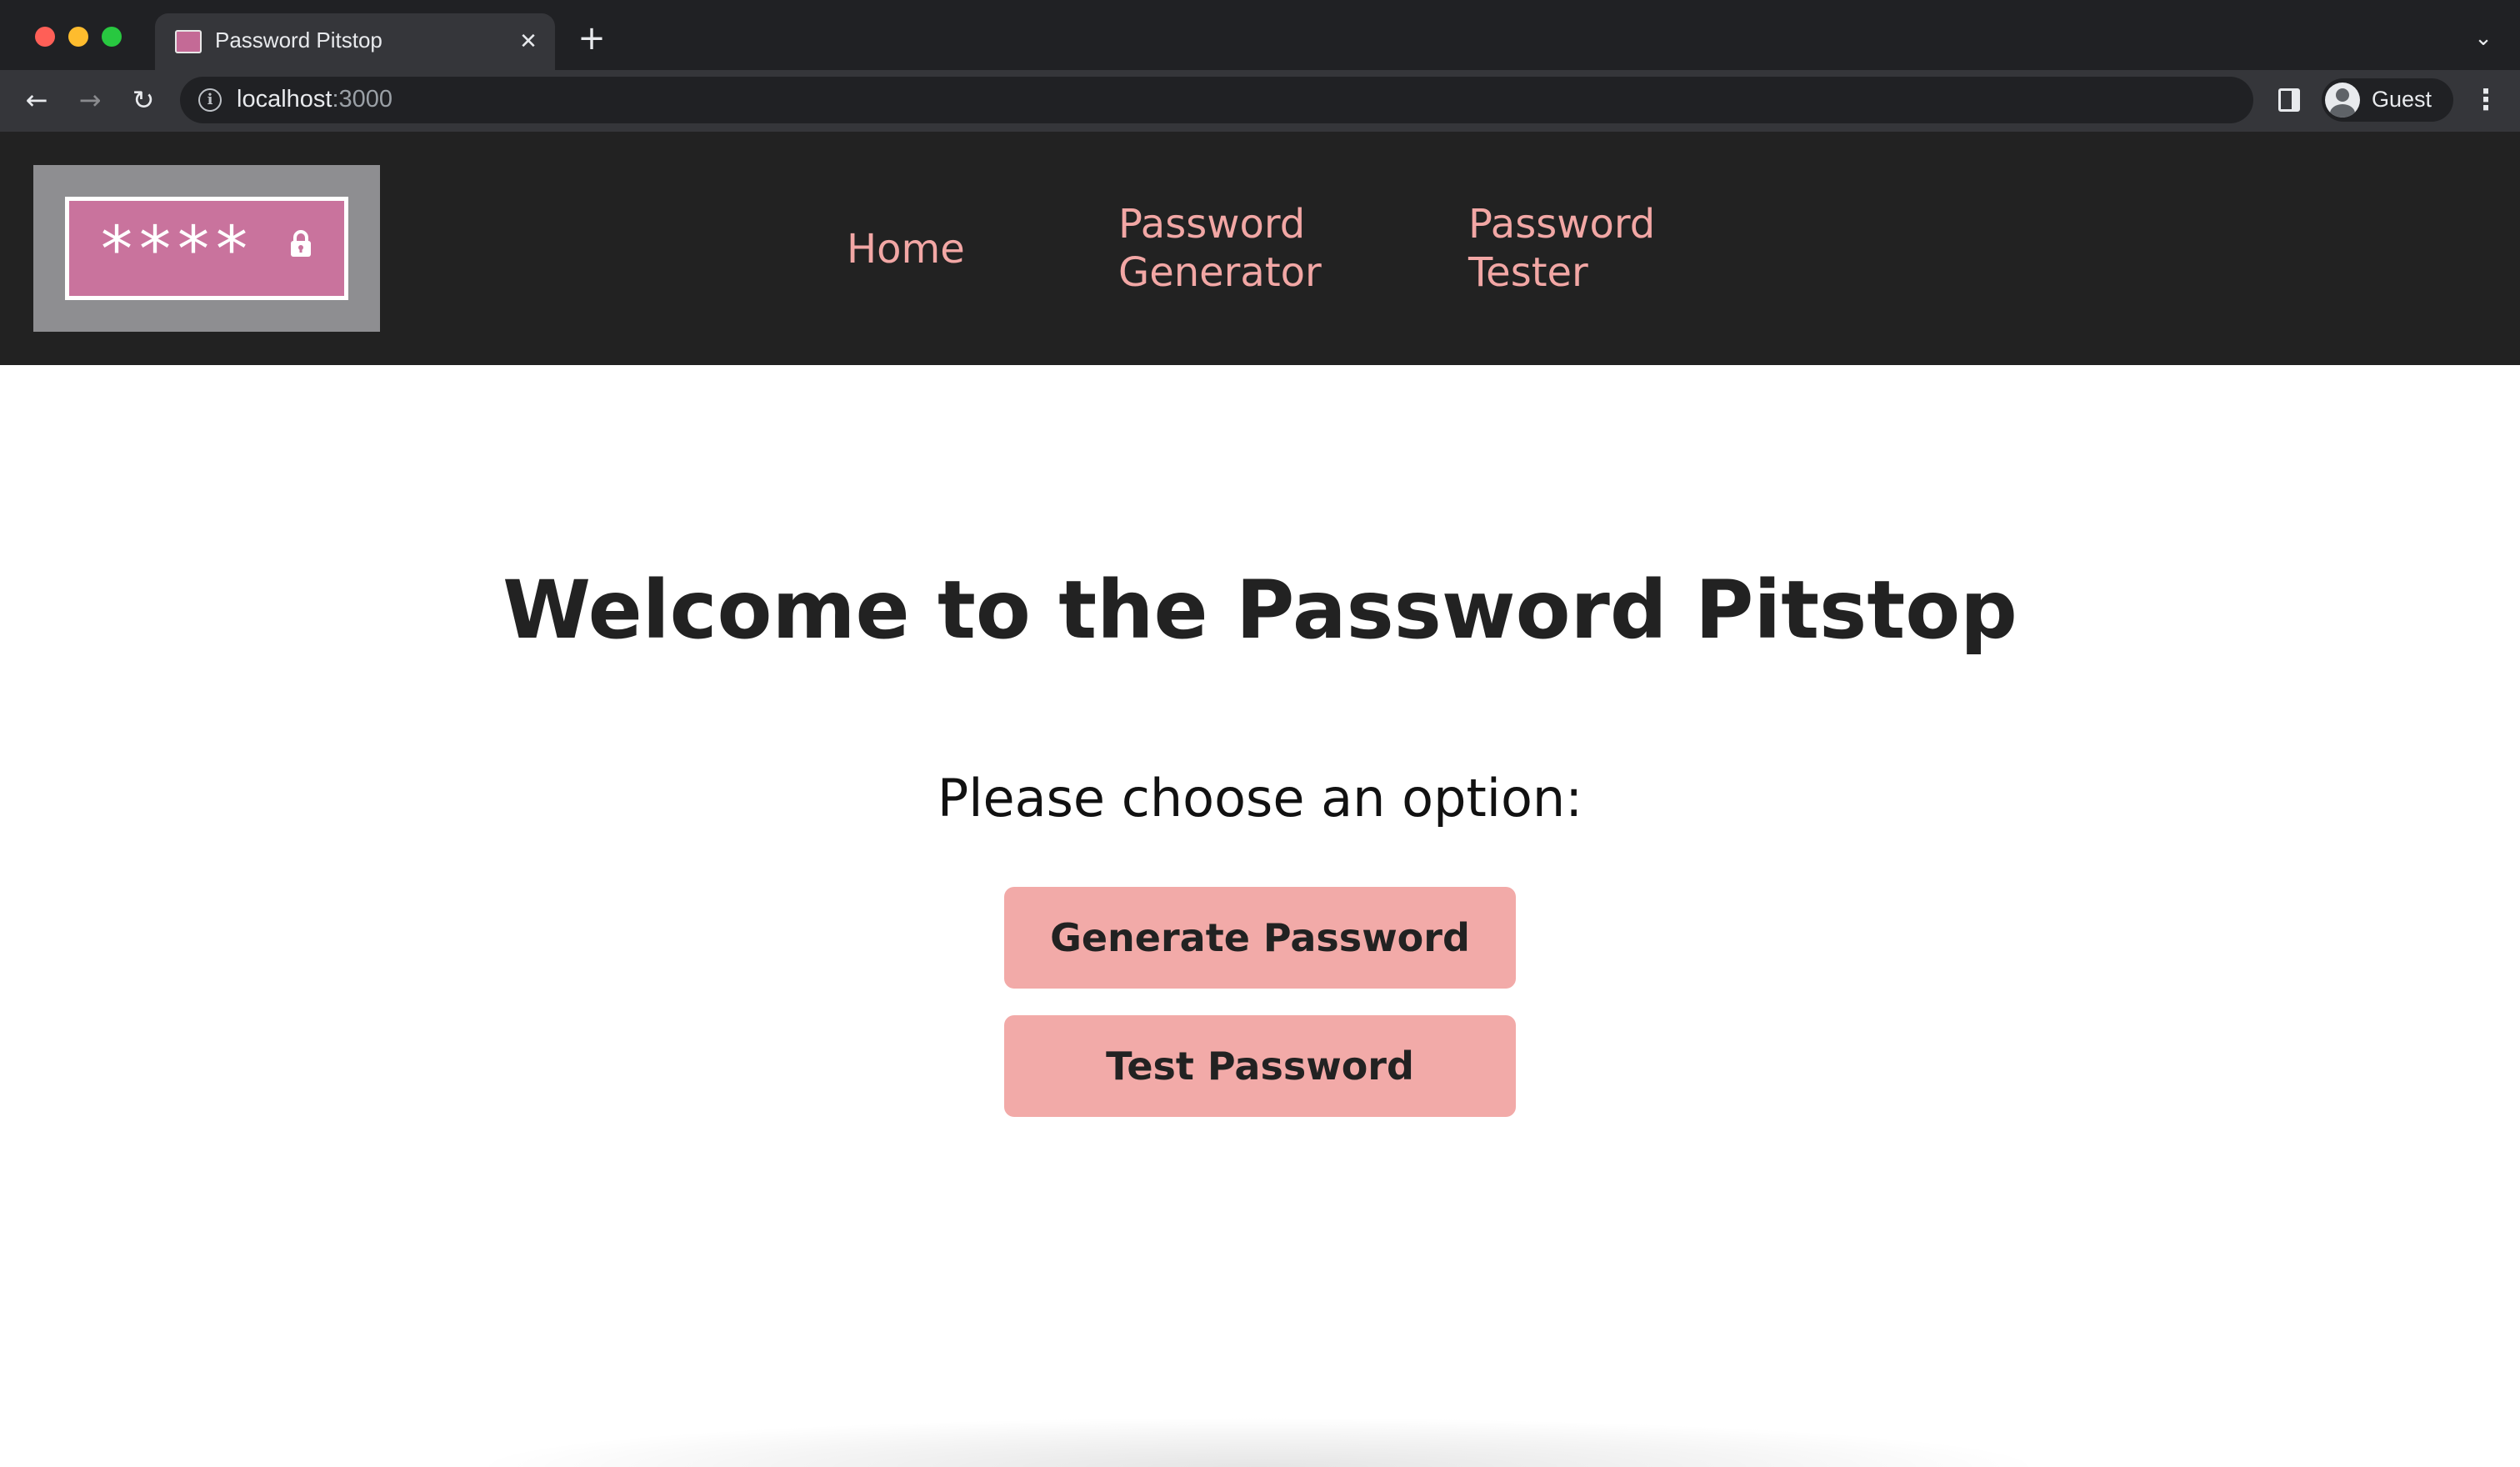  What do you see at coordinates (362, 99) in the screenshot?
I see `url-port: :3000` at bounding box center [362, 99].